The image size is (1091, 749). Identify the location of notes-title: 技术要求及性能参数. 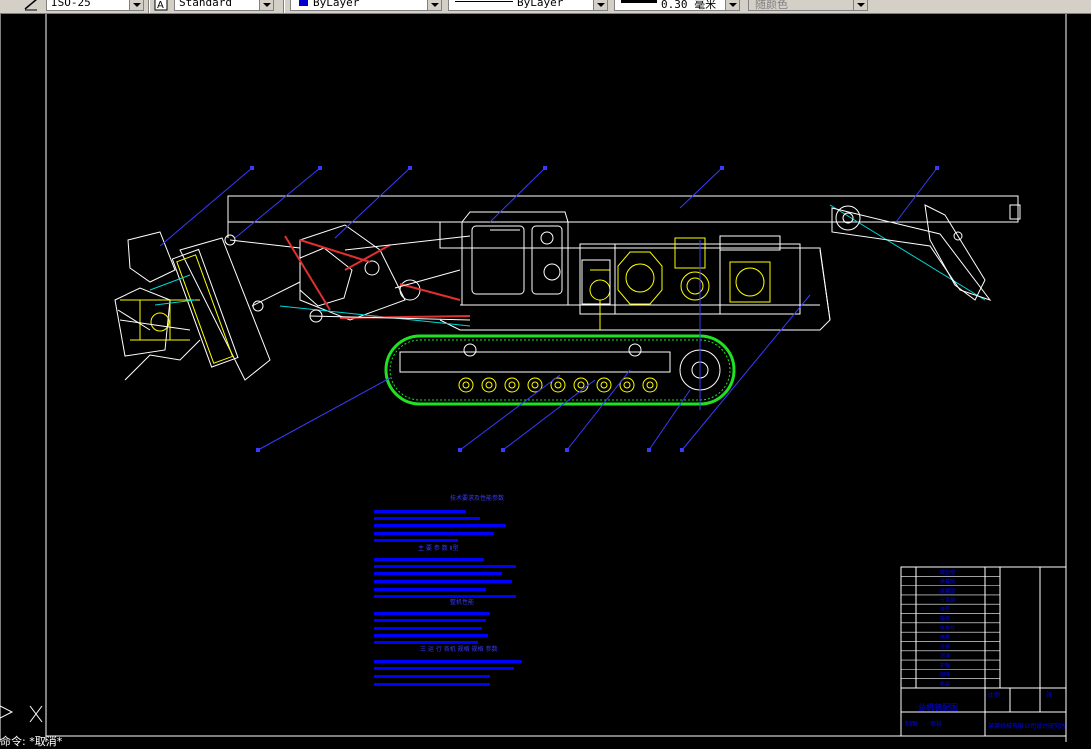
(477, 498).